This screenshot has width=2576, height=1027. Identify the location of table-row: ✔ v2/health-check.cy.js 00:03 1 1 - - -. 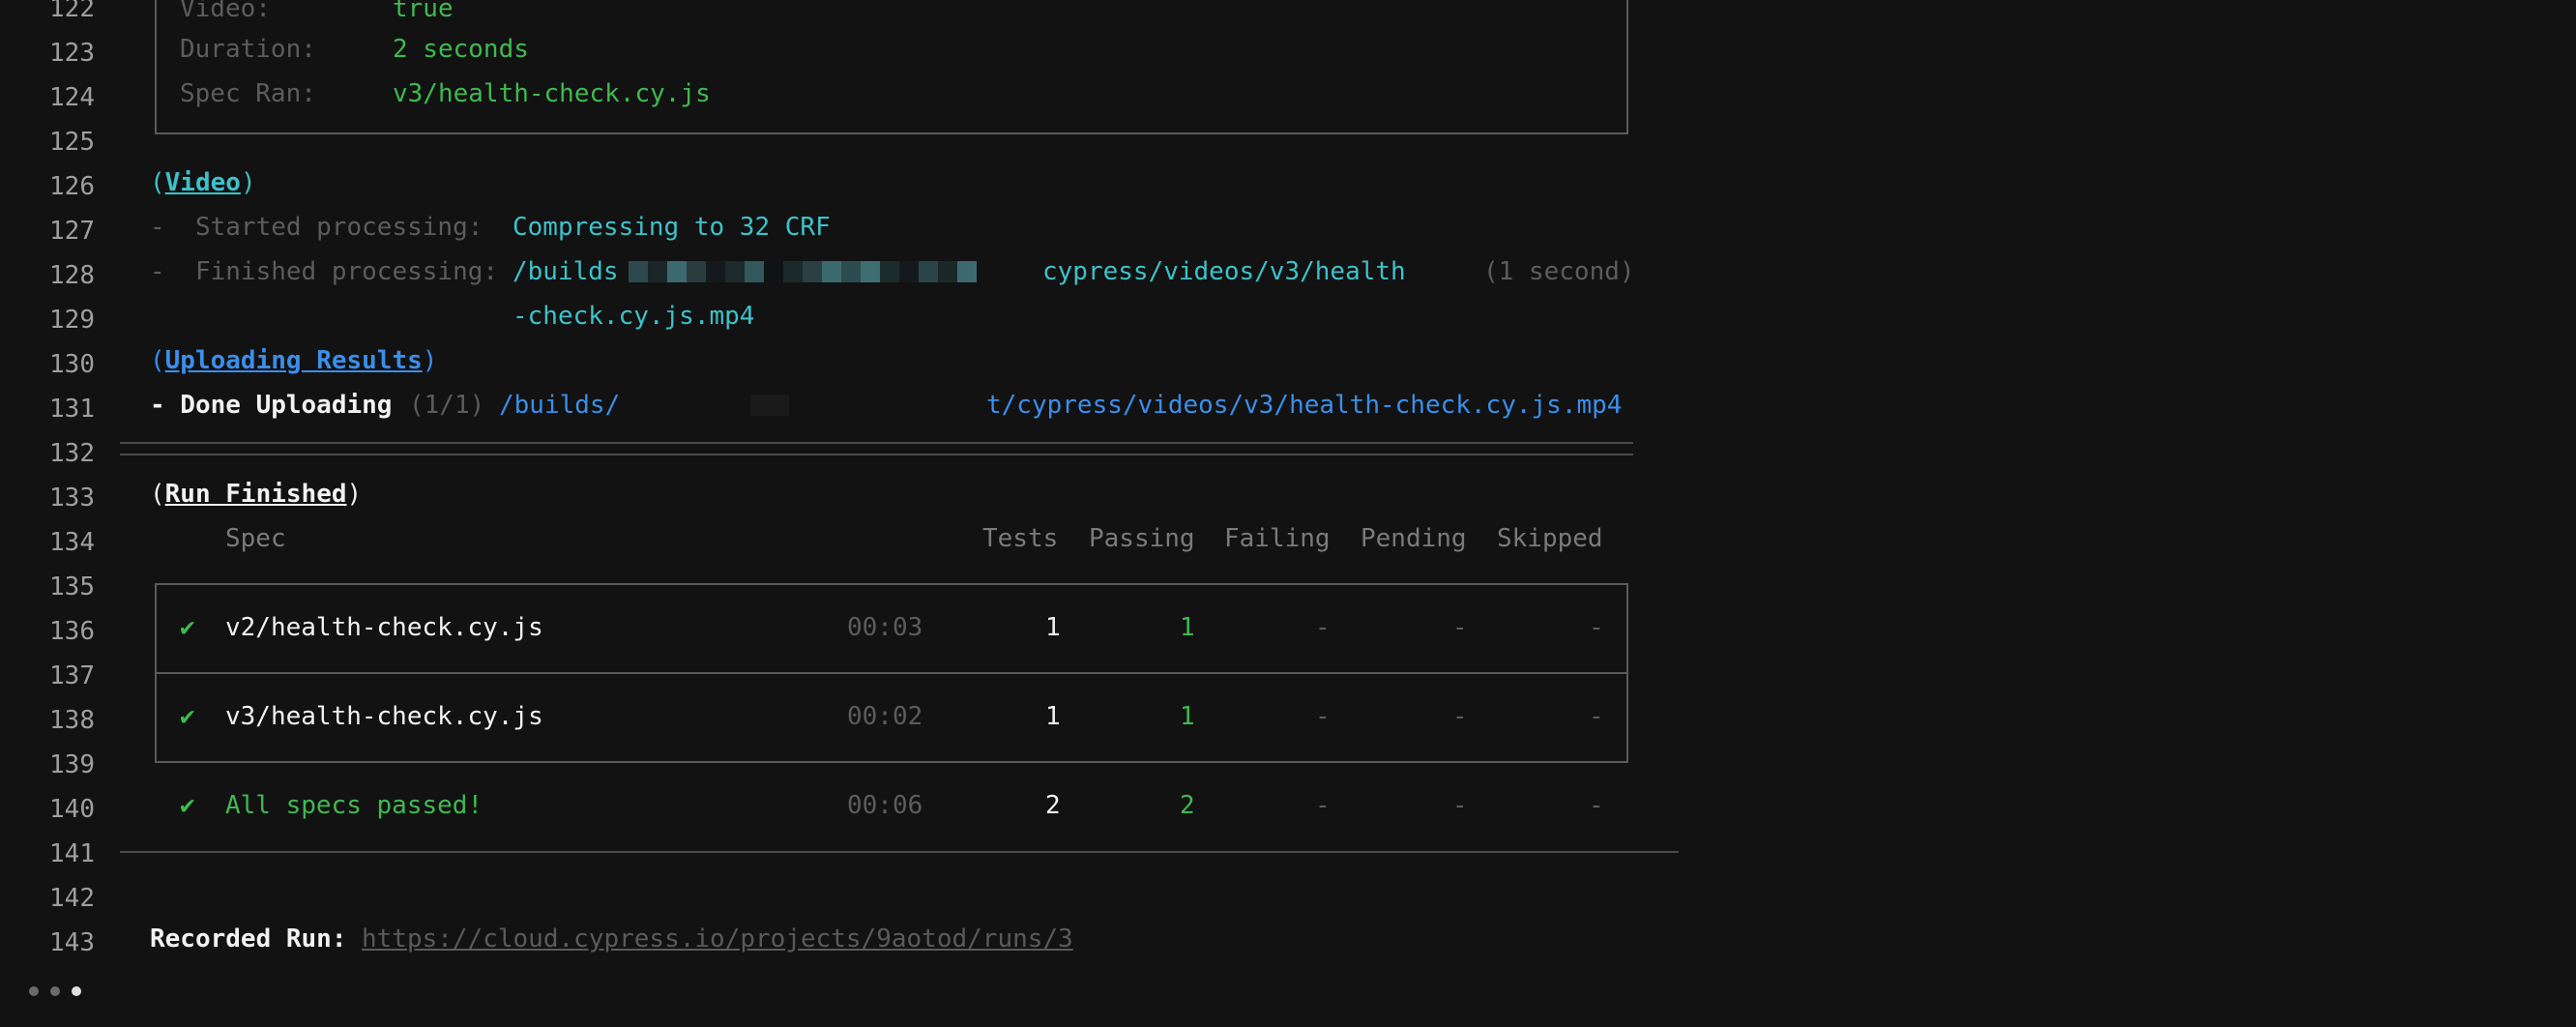
(851, 627).